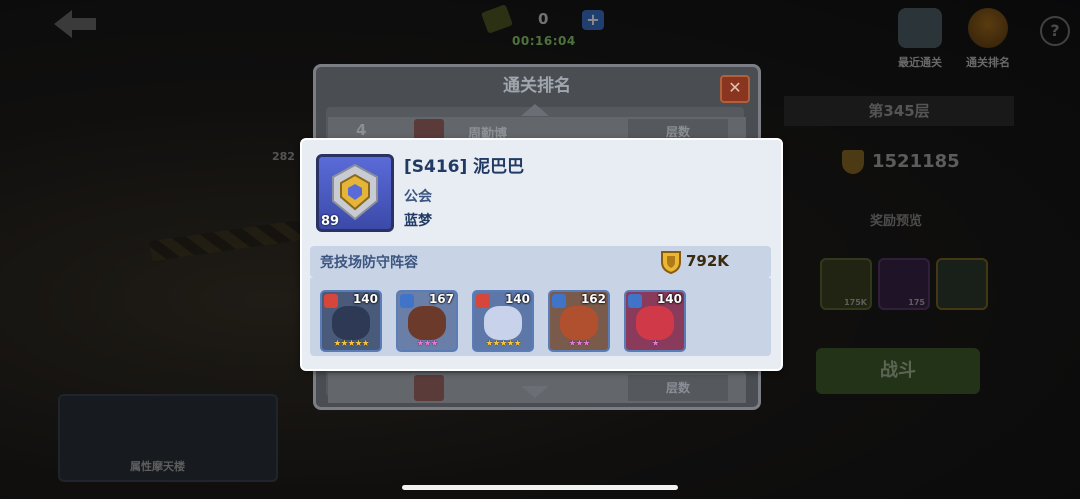 This screenshot has height=499, width=1080. What do you see at coordinates (361, 130) in the screenshot?
I see `rank-number: 4` at bounding box center [361, 130].